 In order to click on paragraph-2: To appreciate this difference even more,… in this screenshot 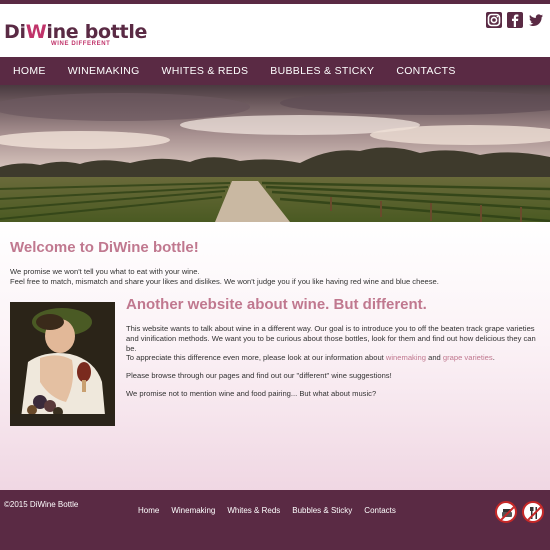, I will do `click(331, 358)`.